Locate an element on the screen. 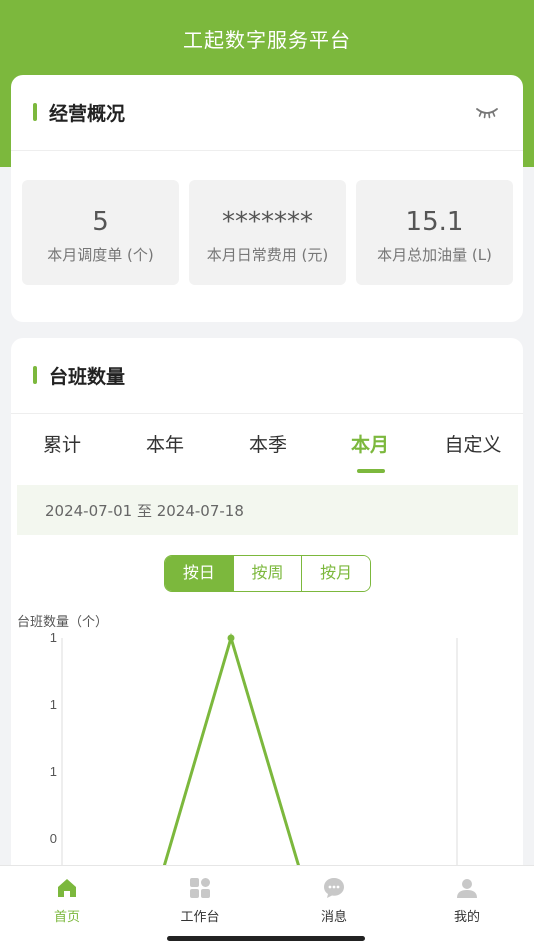 Image resolution: width=534 pixels, height=950 pixels. tab-this-month: 本月 is located at coordinates (370, 443).